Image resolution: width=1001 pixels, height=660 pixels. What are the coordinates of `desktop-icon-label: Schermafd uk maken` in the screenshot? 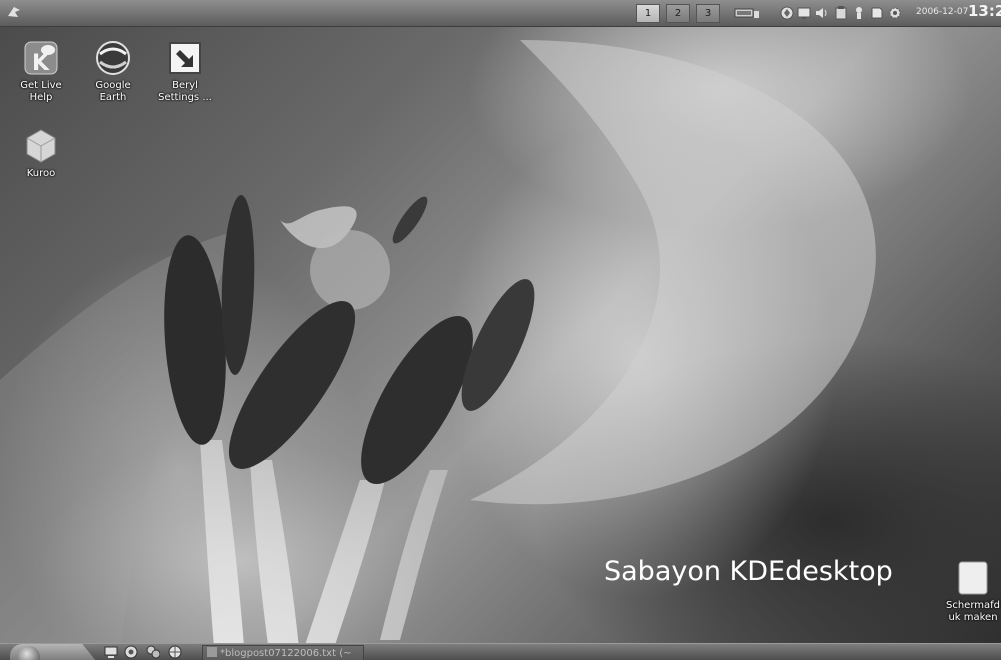 It's located at (972, 611).